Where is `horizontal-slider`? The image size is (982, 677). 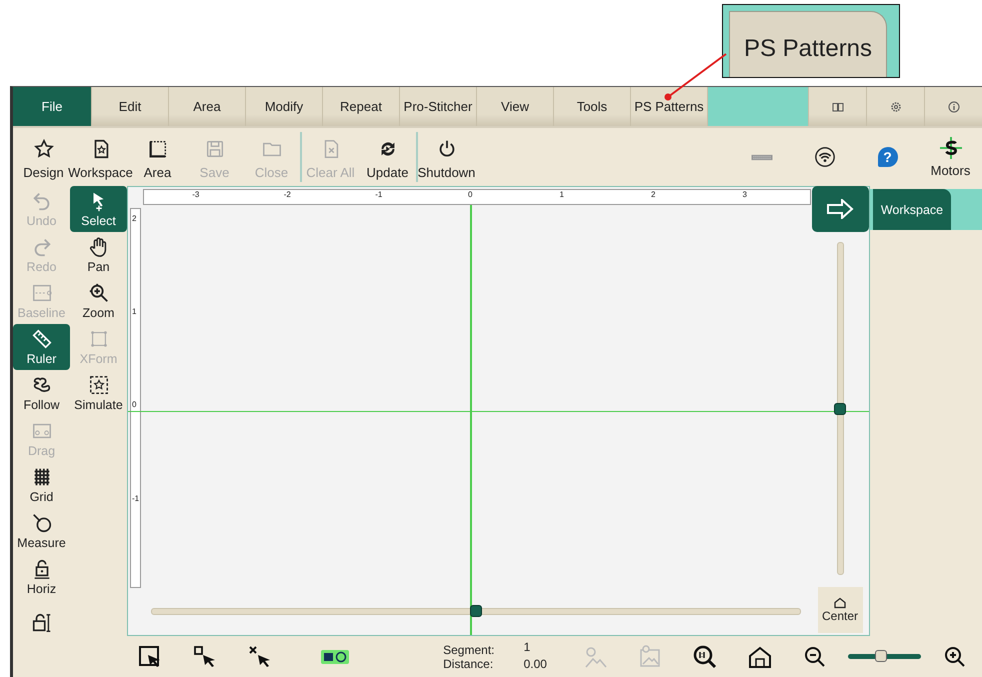
horizontal-slider is located at coordinates (476, 611).